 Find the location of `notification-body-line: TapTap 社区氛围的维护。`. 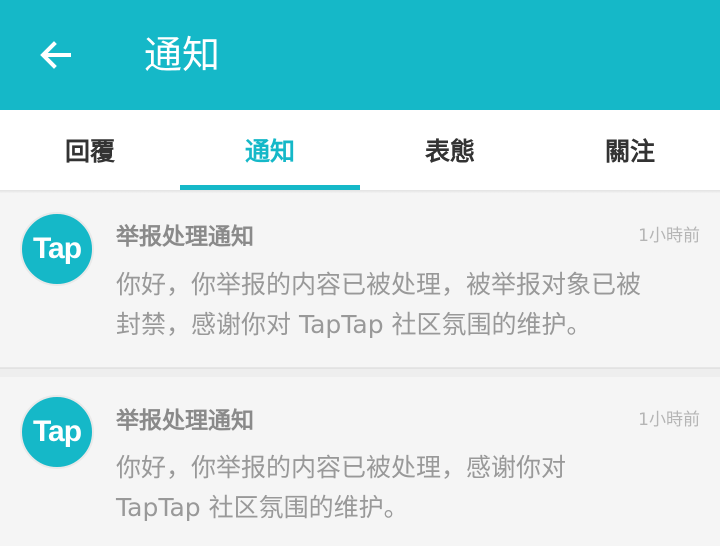

notification-body-line: TapTap 社区氛围的维护。 is located at coordinates (262, 507).